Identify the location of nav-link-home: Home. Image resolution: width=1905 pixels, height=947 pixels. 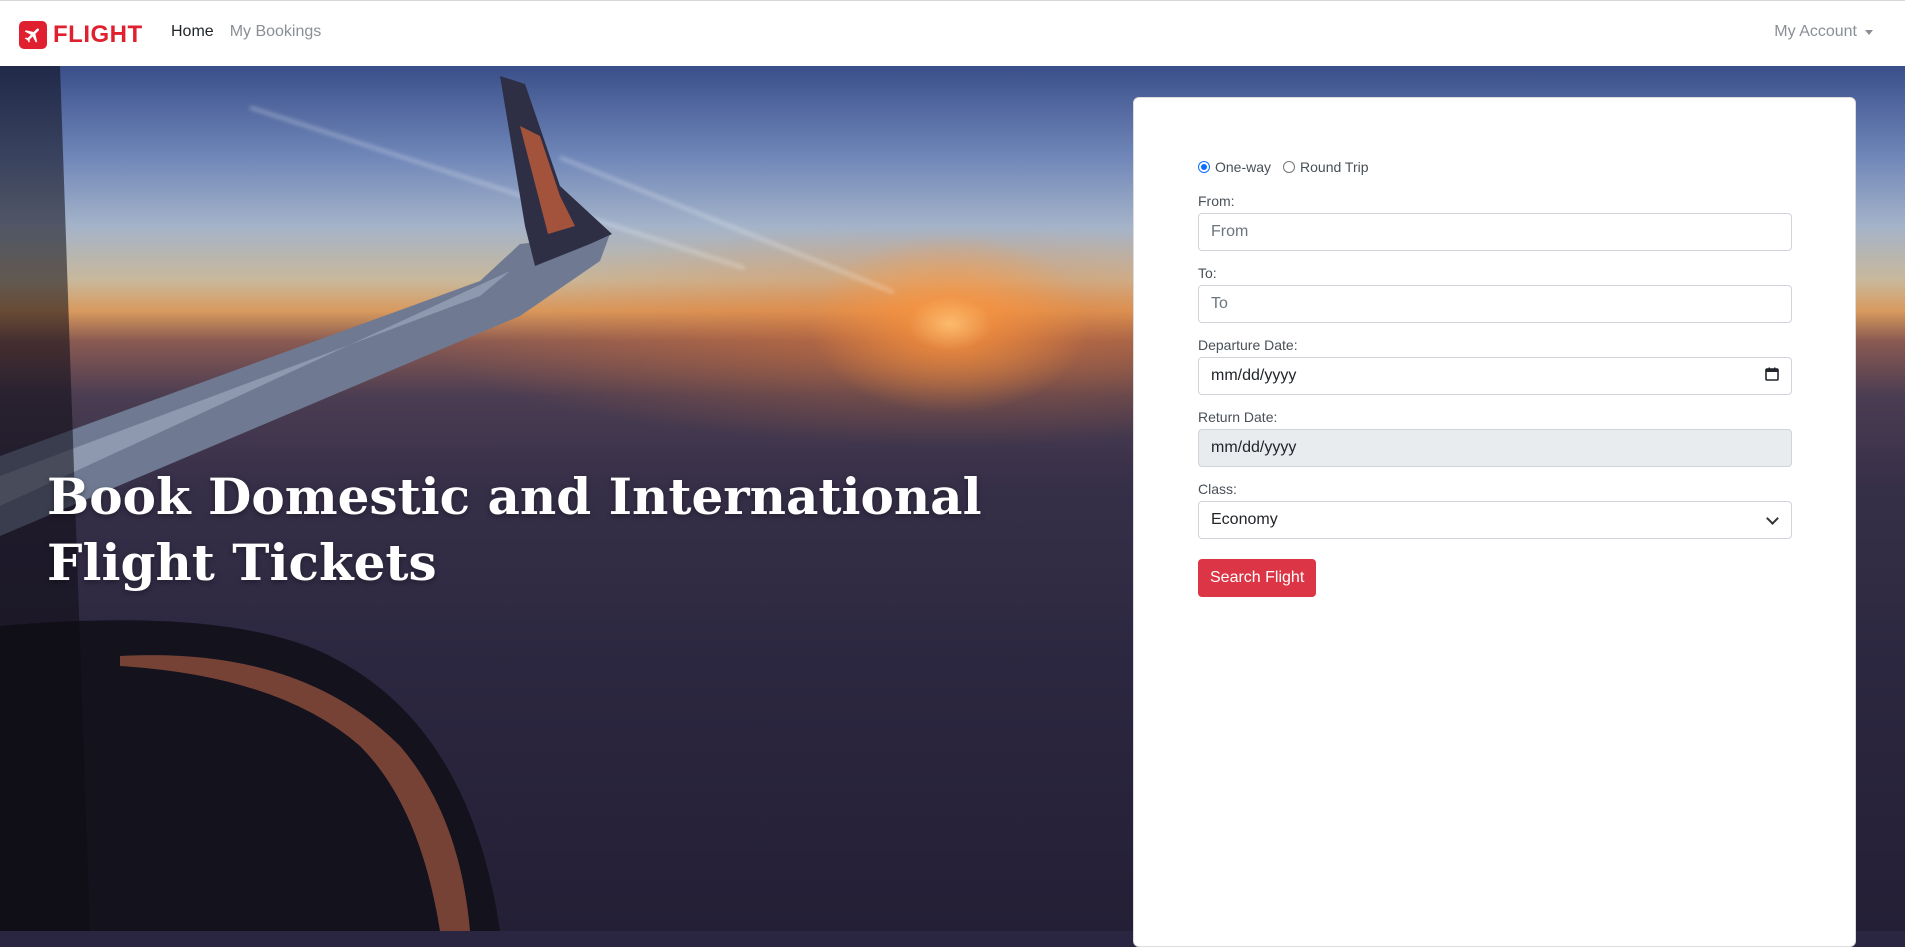
(192, 32).